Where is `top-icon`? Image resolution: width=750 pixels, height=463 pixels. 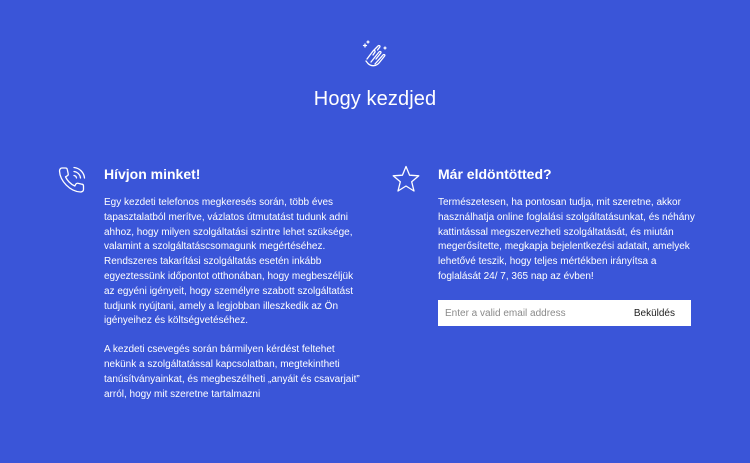 top-icon is located at coordinates (375, 54).